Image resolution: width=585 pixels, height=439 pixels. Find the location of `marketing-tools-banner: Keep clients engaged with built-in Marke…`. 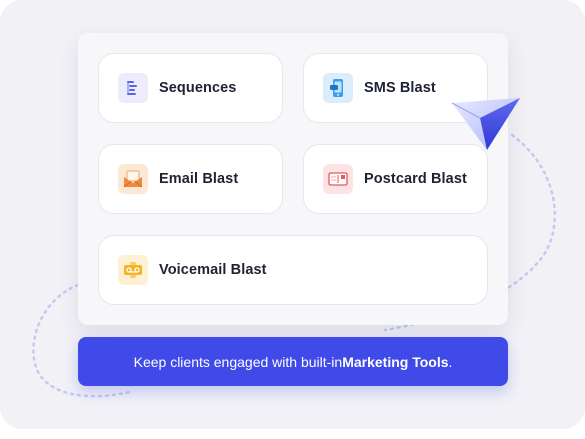

marketing-tools-banner: Keep clients engaged with built-in Marke… is located at coordinates (293, 361).